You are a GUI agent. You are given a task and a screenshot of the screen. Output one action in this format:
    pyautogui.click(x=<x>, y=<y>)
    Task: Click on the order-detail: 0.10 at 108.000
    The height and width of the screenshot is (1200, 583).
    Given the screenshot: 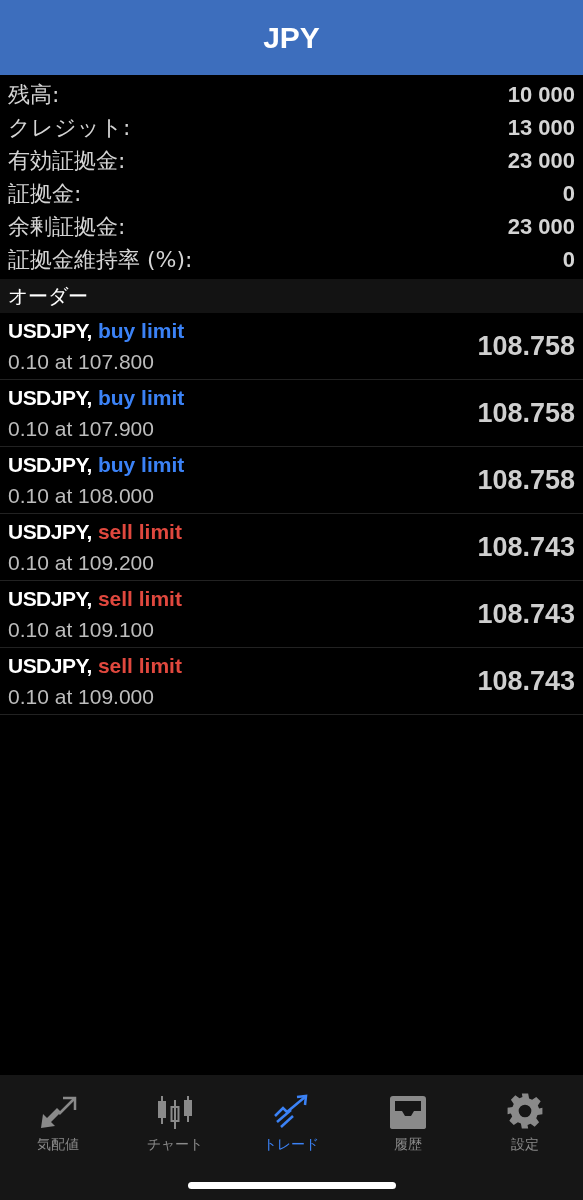 What is the action you would take?
    pyautogui.click(x=81, y=496)
    